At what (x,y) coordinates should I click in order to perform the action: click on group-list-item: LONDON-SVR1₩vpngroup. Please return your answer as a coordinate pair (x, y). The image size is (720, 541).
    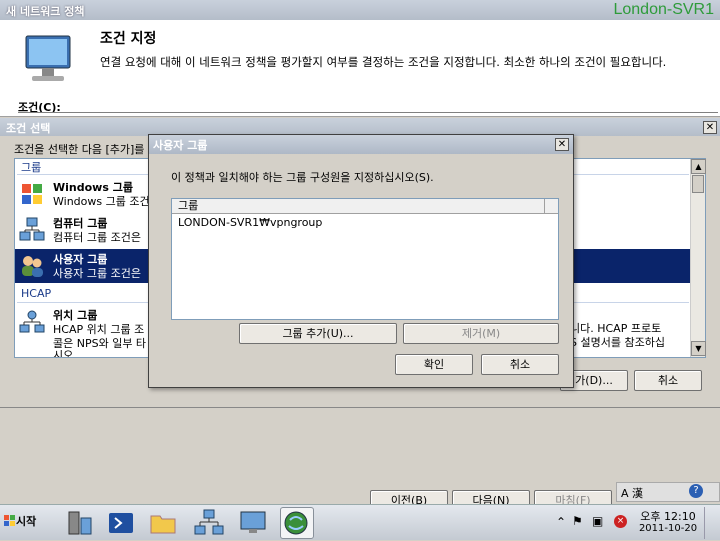
    Looking at the image, I should click on (250, 222).